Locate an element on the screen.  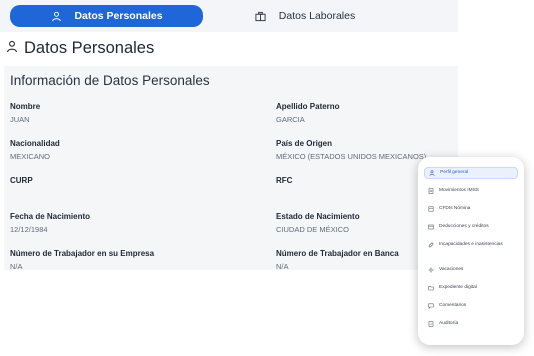
field-value: JUAN is located at coordinates (20, 119).